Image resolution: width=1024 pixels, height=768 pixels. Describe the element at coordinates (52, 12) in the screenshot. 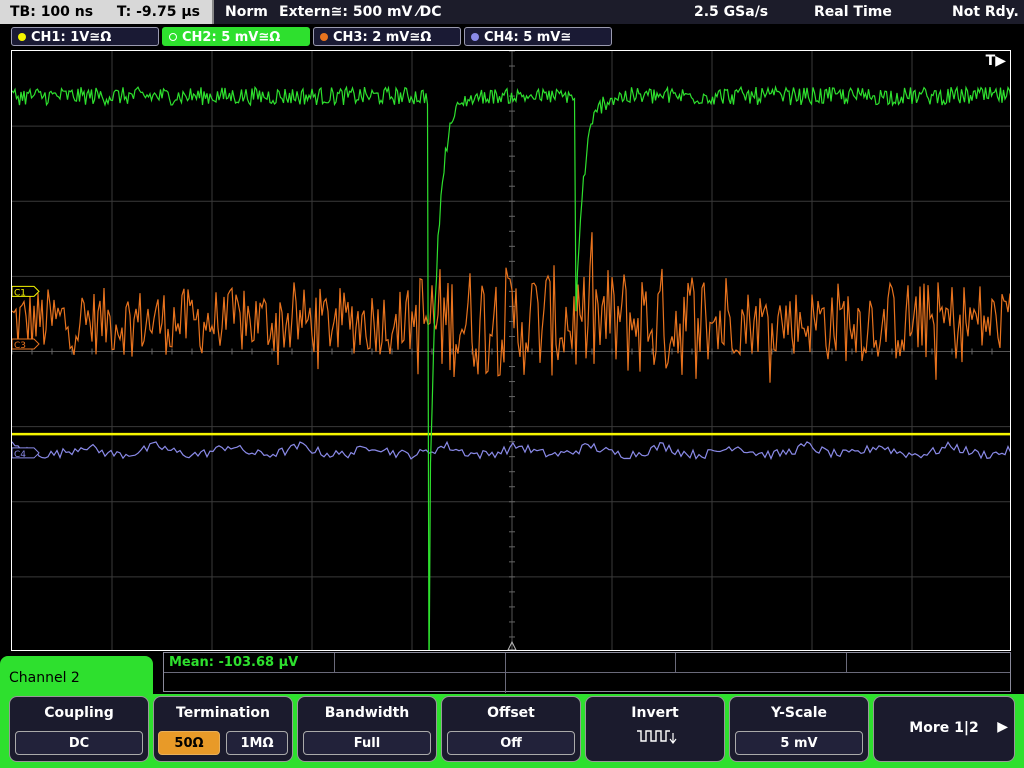

I see `timebase-label: TB: 100 ns` at that location.